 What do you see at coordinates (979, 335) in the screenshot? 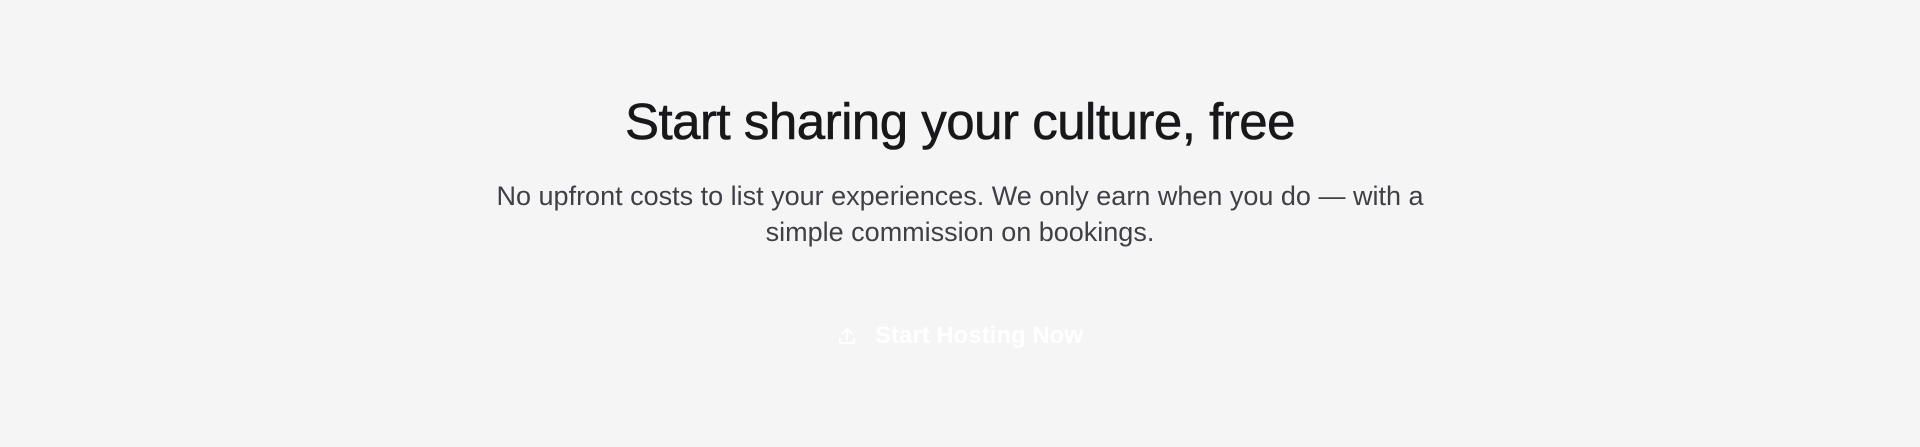
I see `start-hosting-label: Start Hosting Now` at bounding box center [979, 335].